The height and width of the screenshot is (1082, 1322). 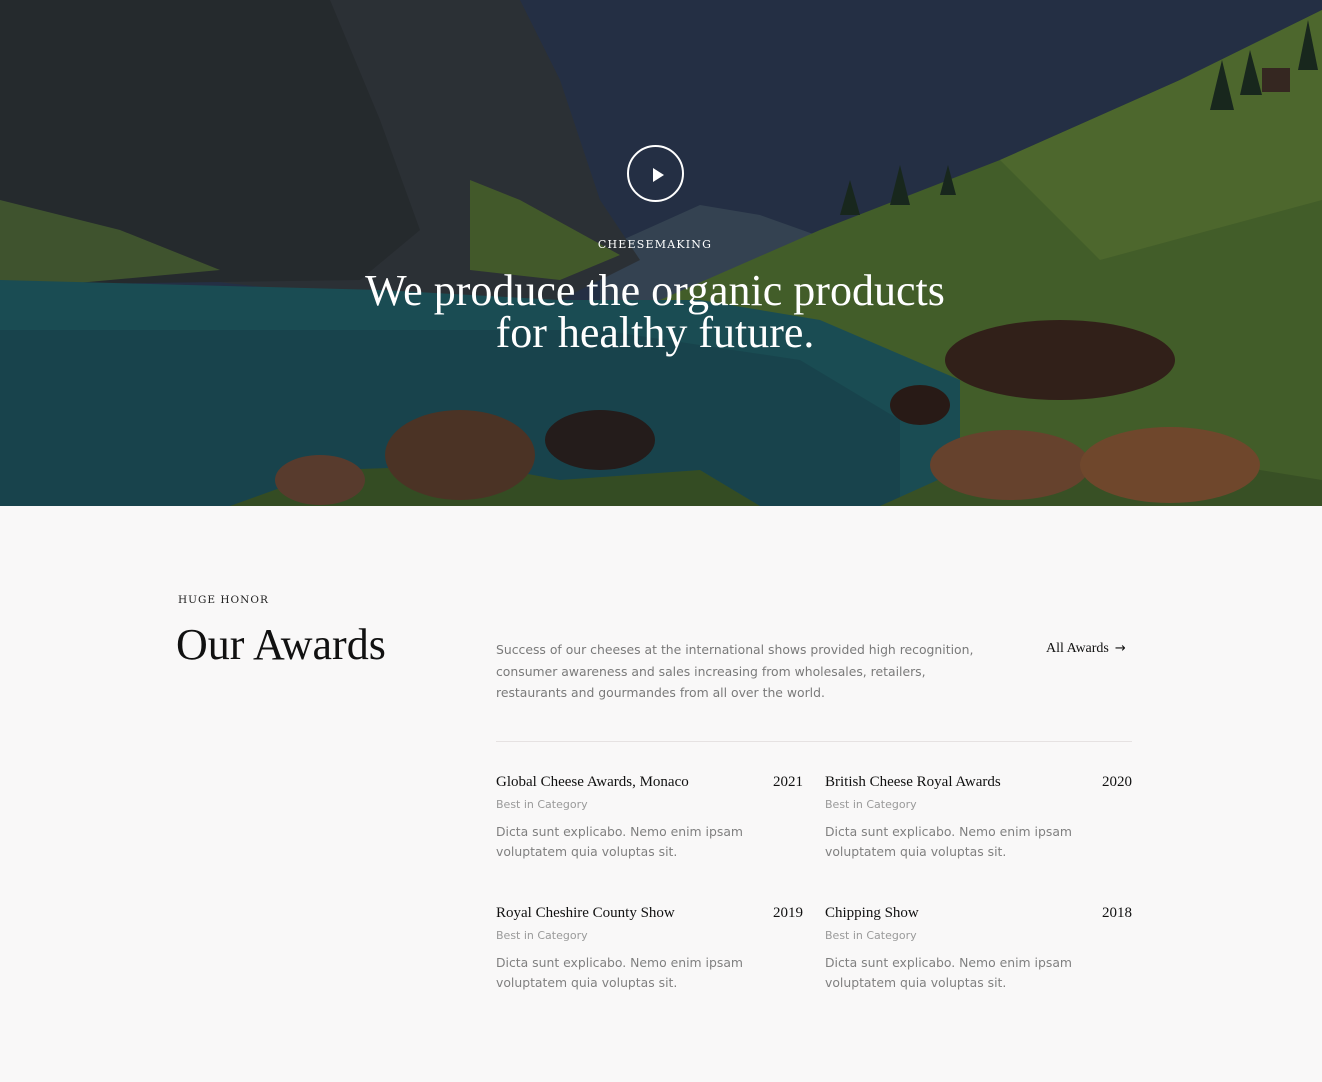 What do you see at coordinates (788, 913) in the screenshot?
I see `award-year: 2019` at bounding box center [788, 913].